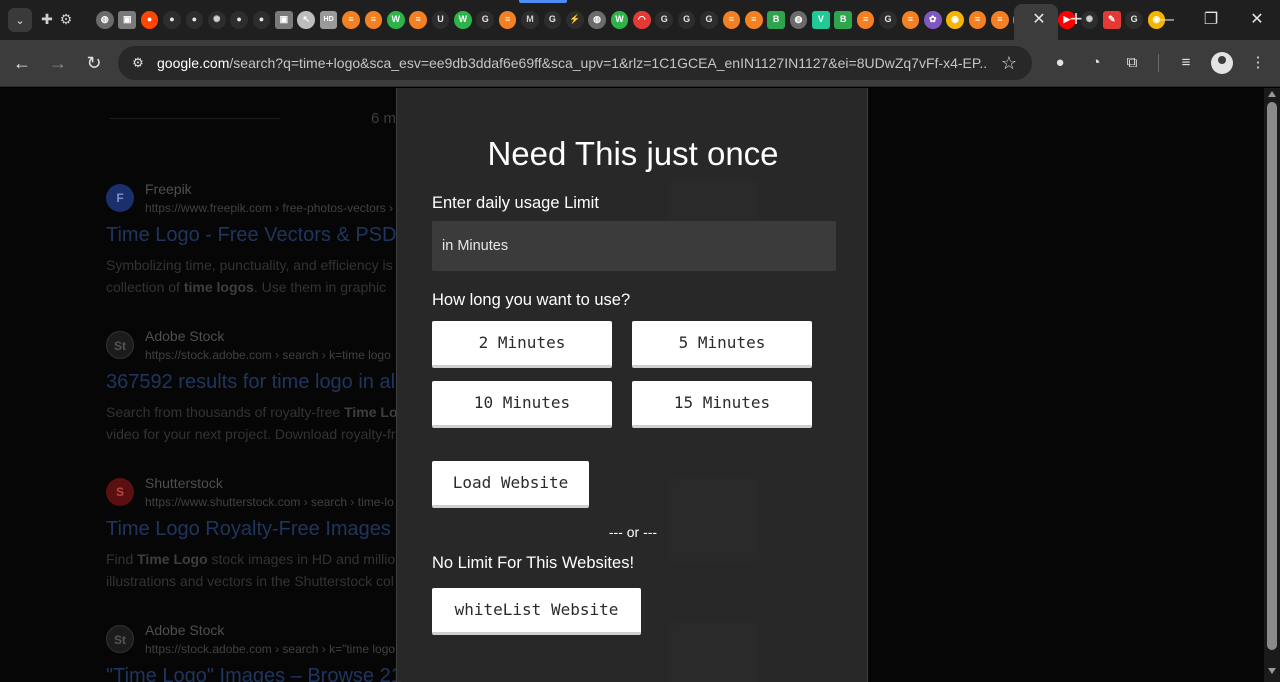 The image size is (1280, 682). Describe the element at coordinates (66, 19) in the screenshot. I see `gear-icon: ⚙` at that location.